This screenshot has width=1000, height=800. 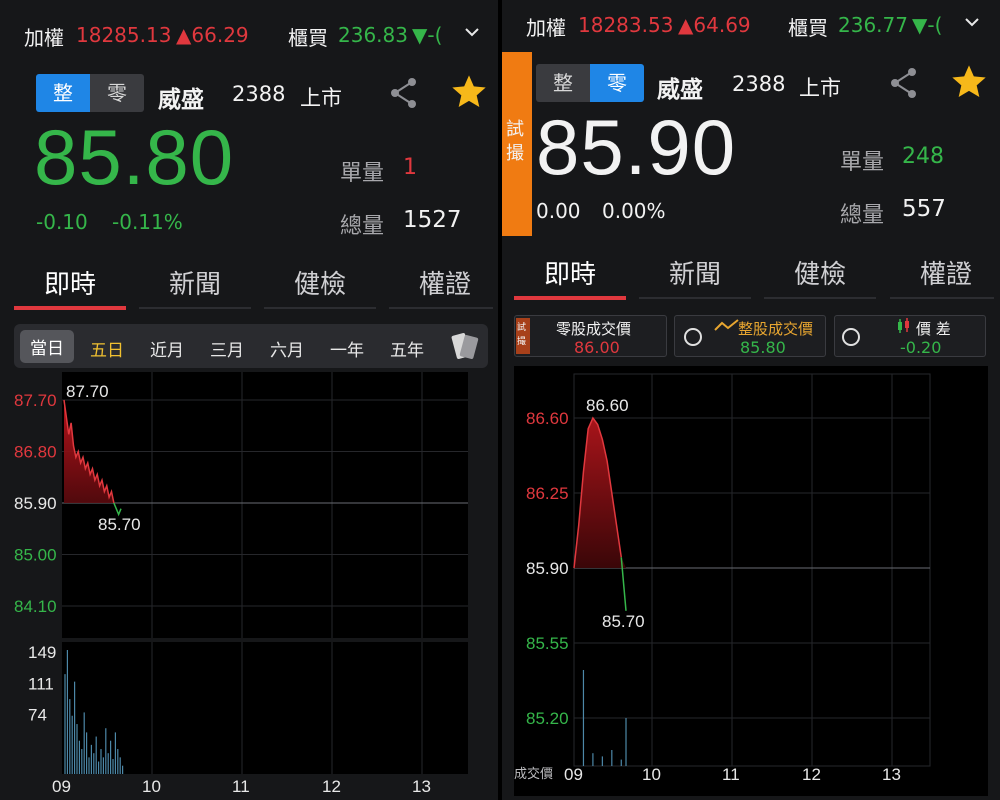 What do you see at coordinates (35, 606) in the screenshot?
I see `y-tick-label: 84.10` at bounding box center [35, 606].